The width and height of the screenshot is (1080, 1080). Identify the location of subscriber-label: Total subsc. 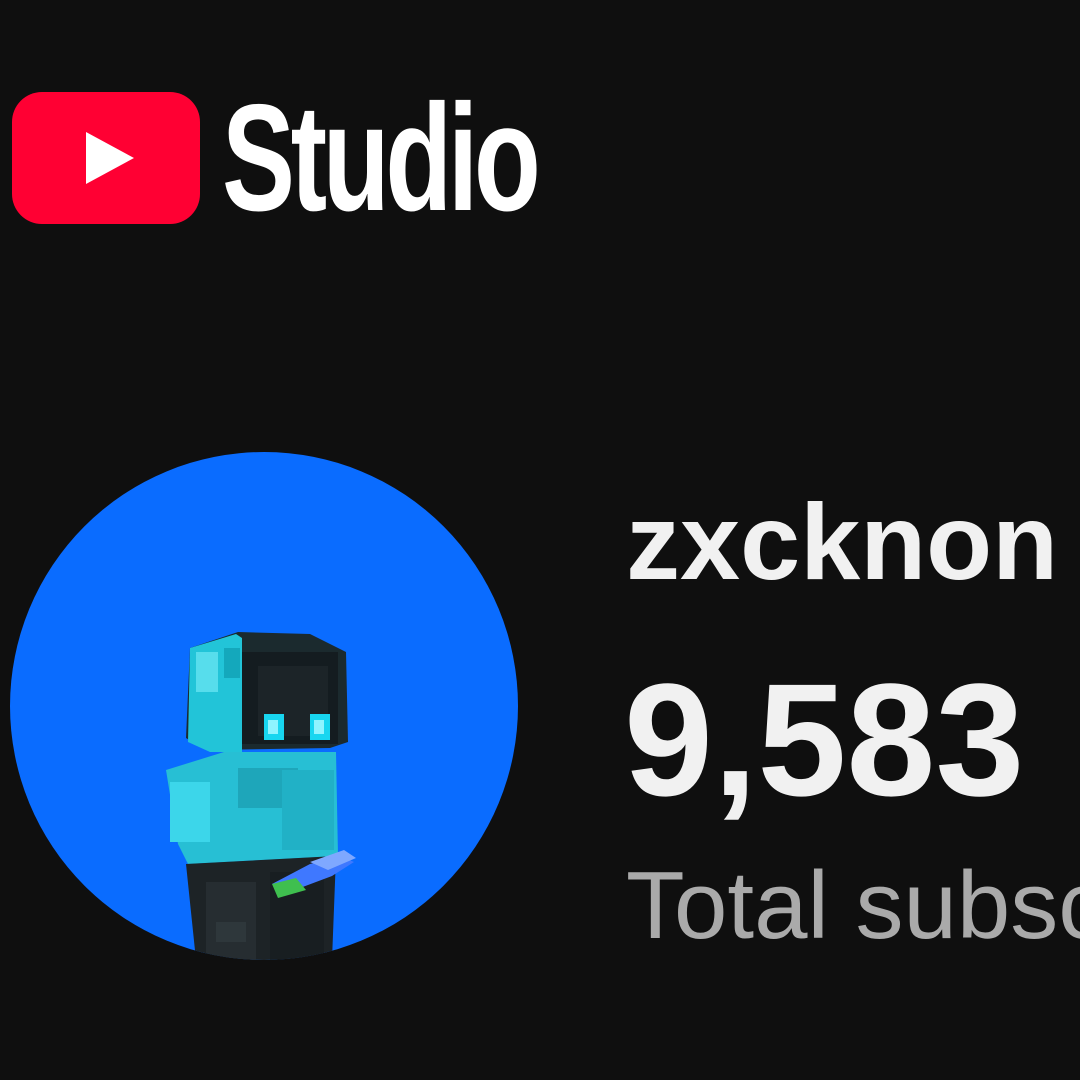
(853, 905).